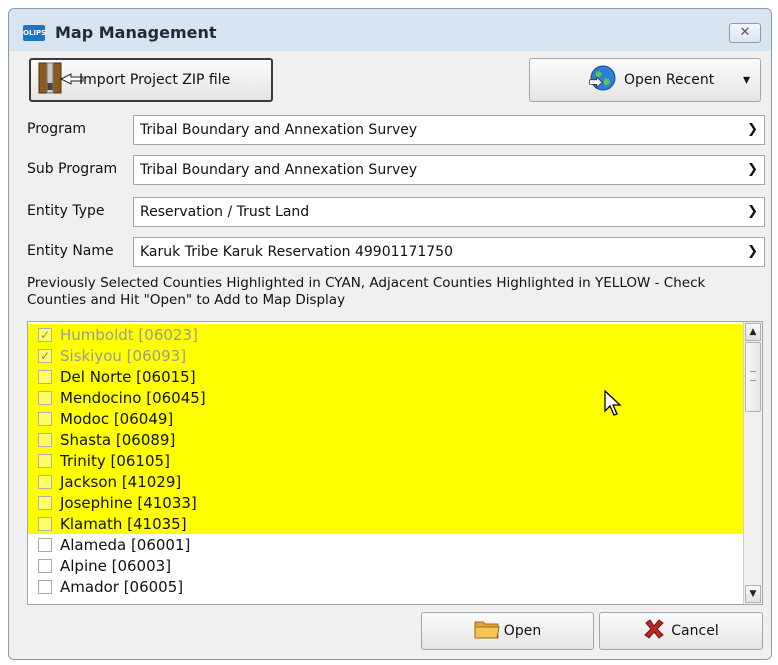 Image resolution: width=778 pixels, height=665 pixels. Describe the element at coordinates (449, 170) in the screenshot. I see `sub-program-select: Tribal Boundary and Annexation Survey ❯` at that location.